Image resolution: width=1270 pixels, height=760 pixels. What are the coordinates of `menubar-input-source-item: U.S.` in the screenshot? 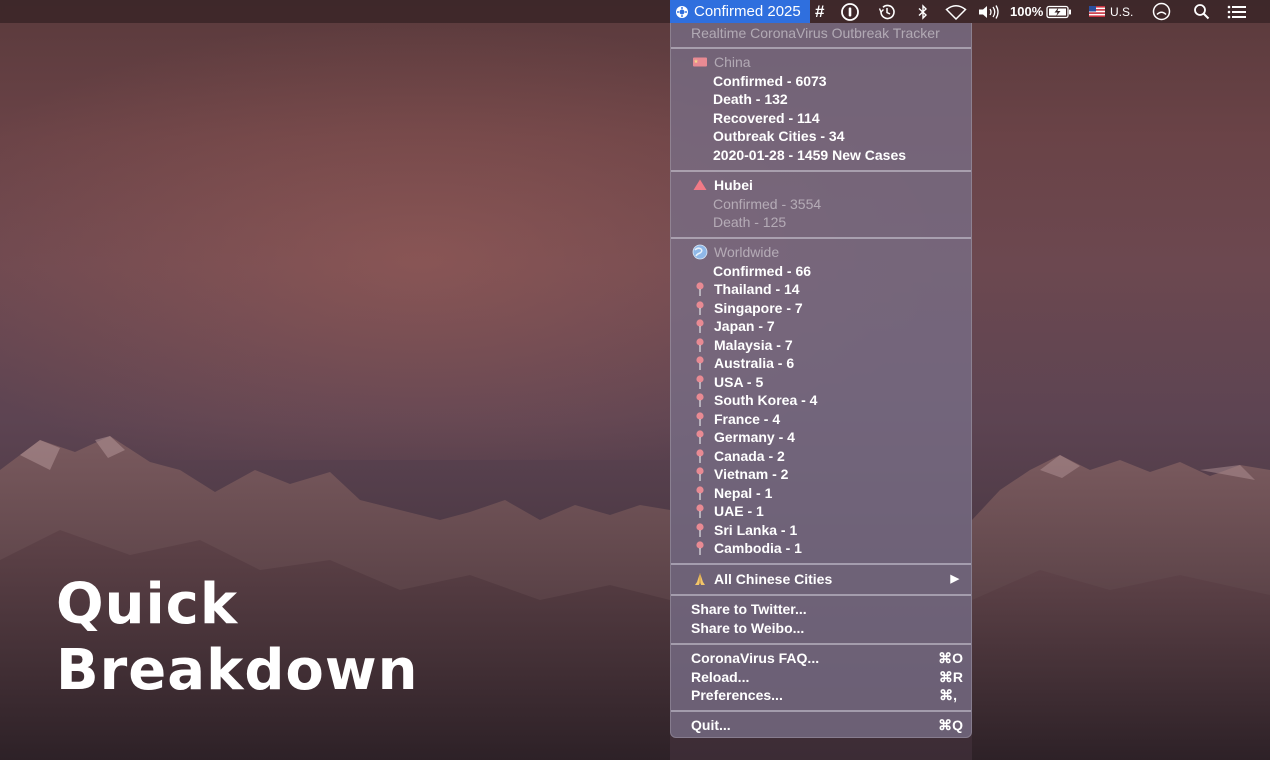 It's located at (1111, 11).